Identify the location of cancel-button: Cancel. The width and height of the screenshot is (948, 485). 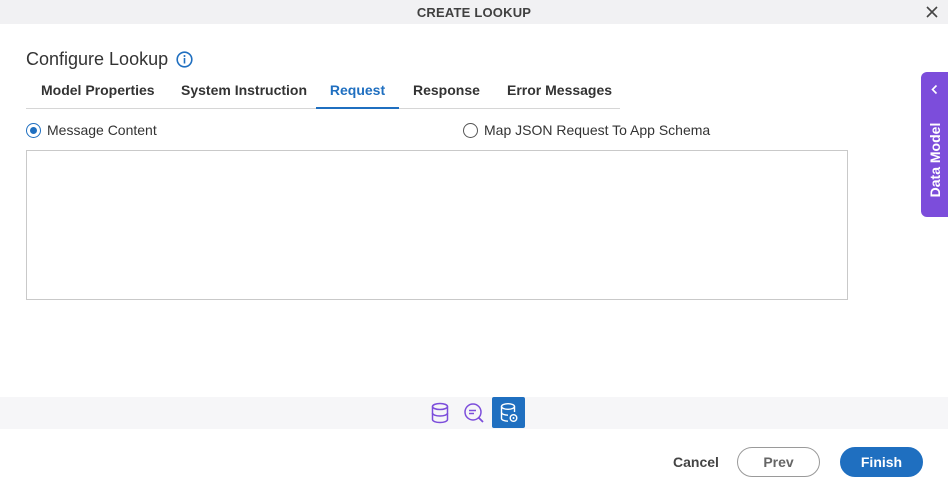
(696, 462).